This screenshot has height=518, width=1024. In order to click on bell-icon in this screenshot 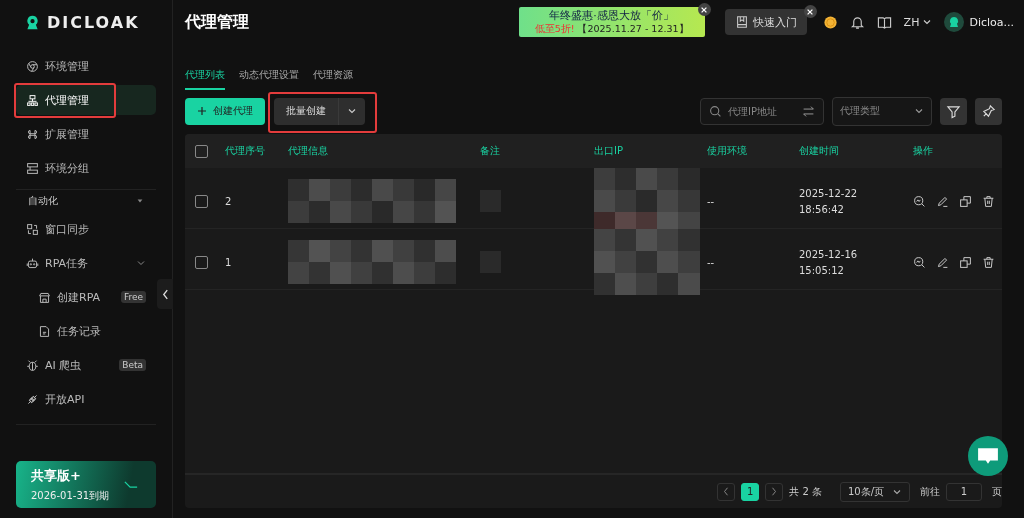, I will do `click(857, 22)`.